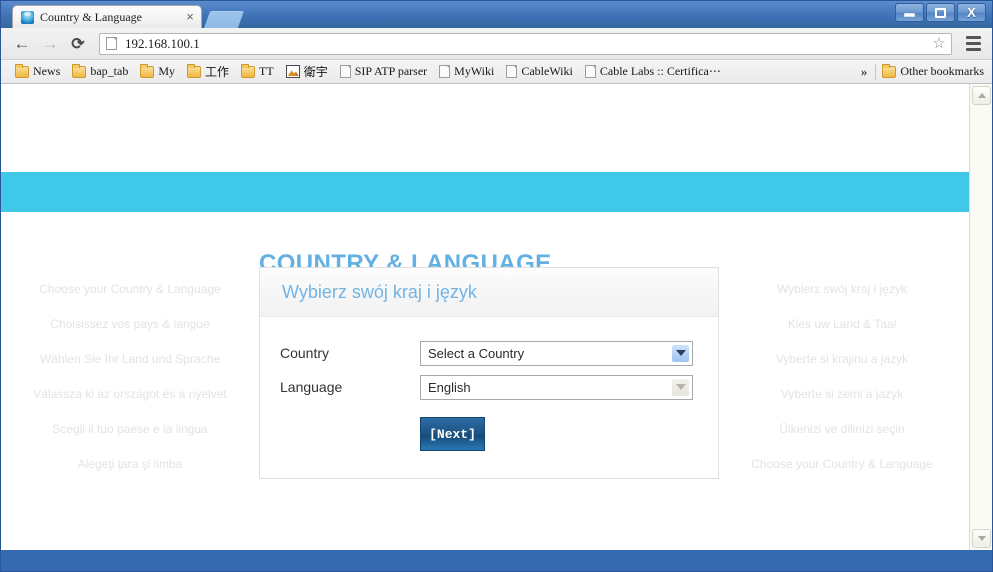 This screenshot has height=572, width=993. Describe the element at coordinates (452, 434) in the screenshot. I see `next-button: [Next]` at that location.